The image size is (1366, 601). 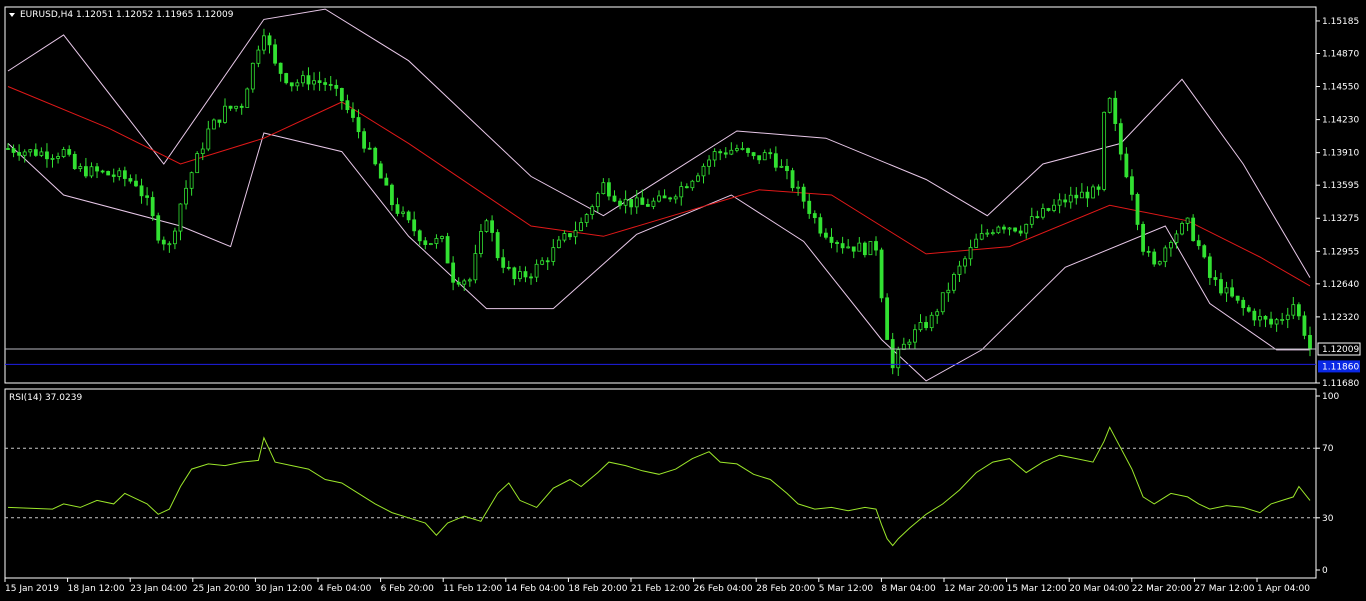 What do you see at coordinates (283, 589) in the screenshot?
I see `time-axis-label: 30 Jan 12:00` at bounding box center [283, 589].